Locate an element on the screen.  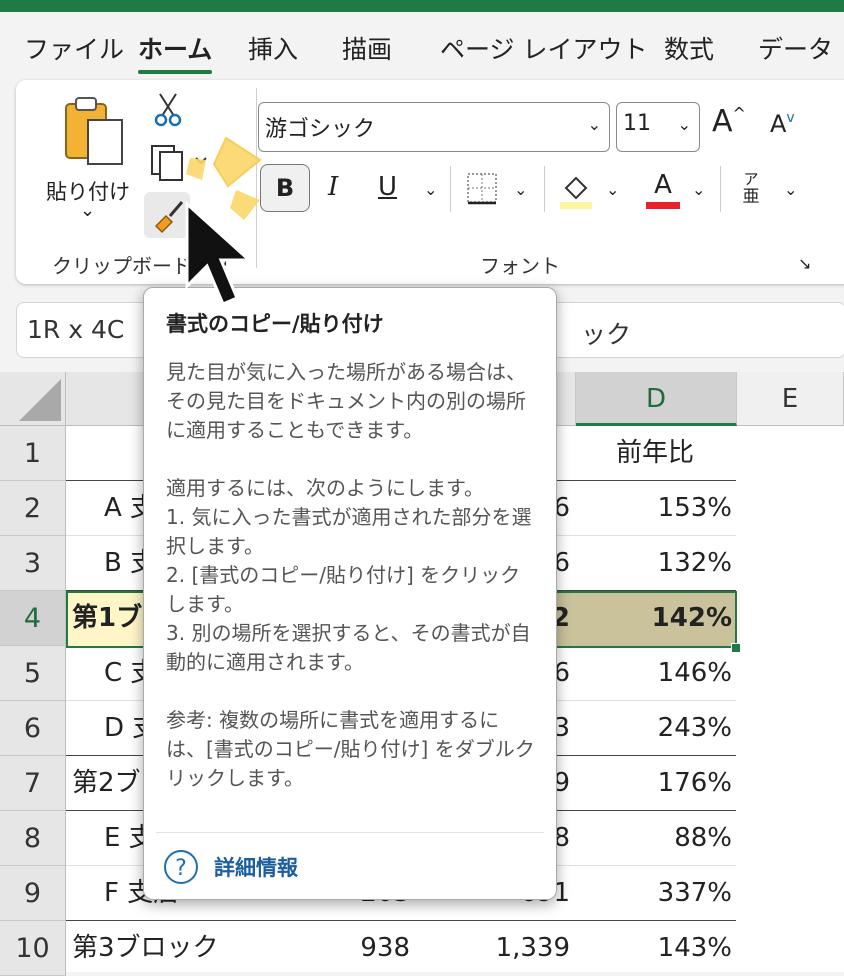
column-header-d: D is located at coordinates (656, 399).